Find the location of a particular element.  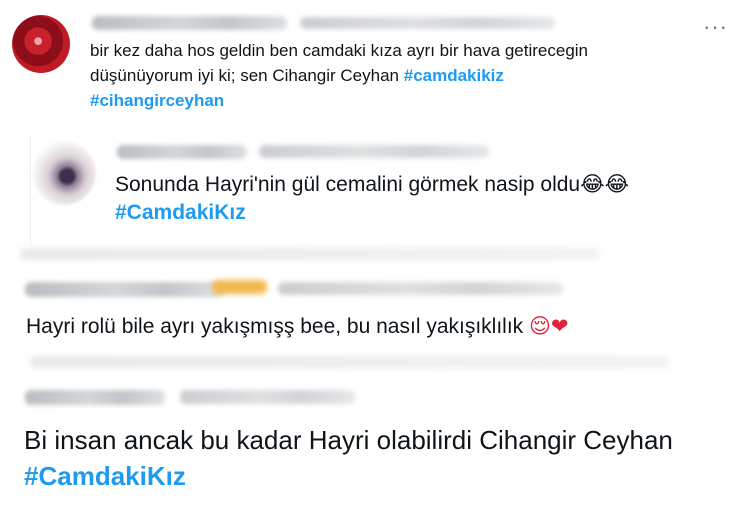

hashtag-link: #camdakikiz is located at coordinates (454, 75).